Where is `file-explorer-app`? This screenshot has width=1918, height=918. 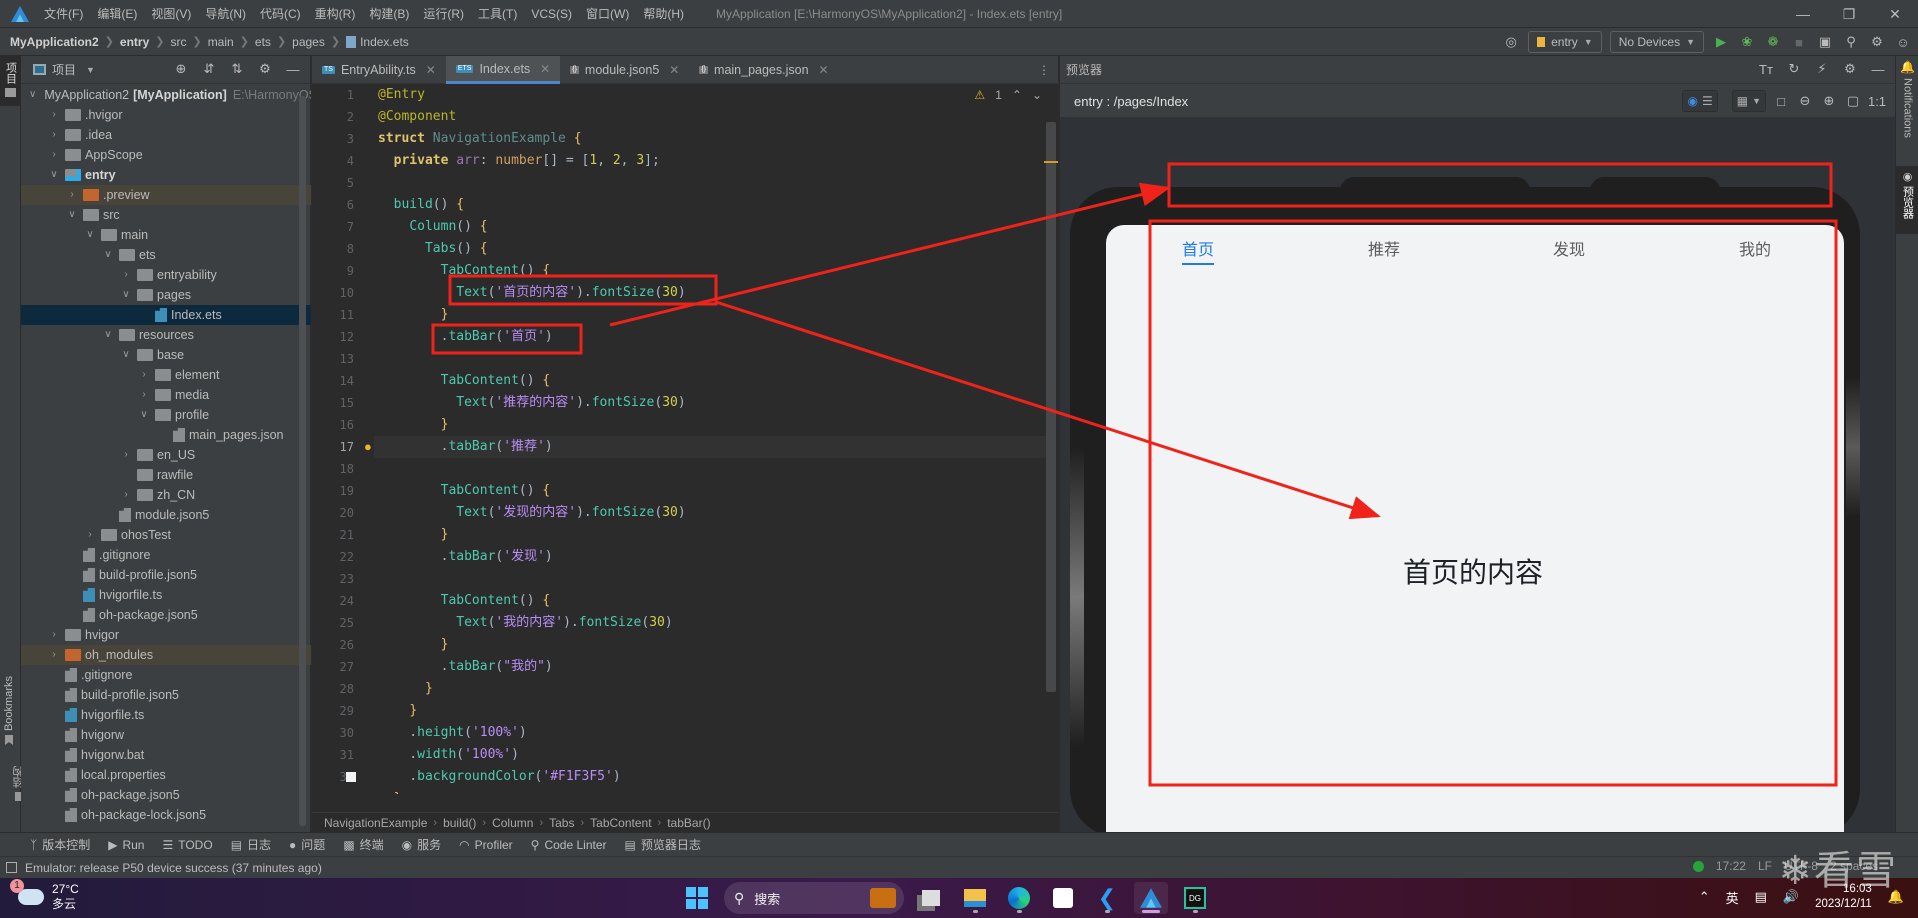 file-explorer-app is located at coordinates (975, 898).